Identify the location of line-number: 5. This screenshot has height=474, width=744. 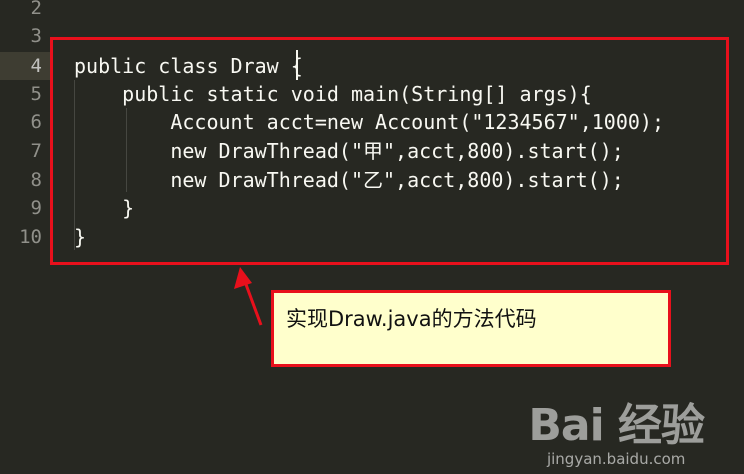
(36, 94).